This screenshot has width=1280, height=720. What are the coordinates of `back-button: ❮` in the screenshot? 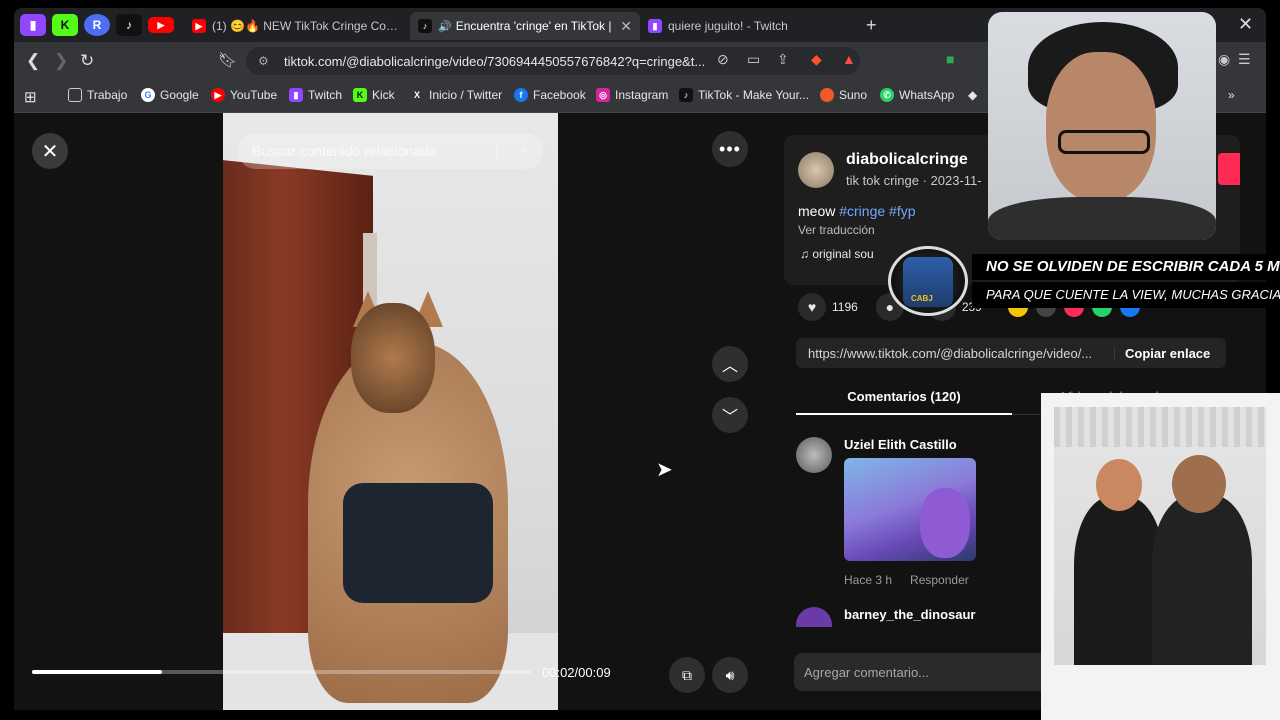 It's located at (33, 61).